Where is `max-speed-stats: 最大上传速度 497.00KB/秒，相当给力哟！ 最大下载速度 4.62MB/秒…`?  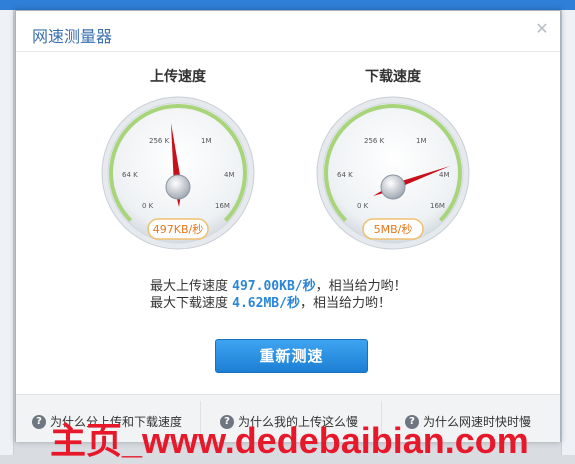
max-speed-stats: 最大上传速度 497.00KB/秒，相当给力哟！ 最大下载速度 4.62MB/秒… is located at coordinates (278, 295).